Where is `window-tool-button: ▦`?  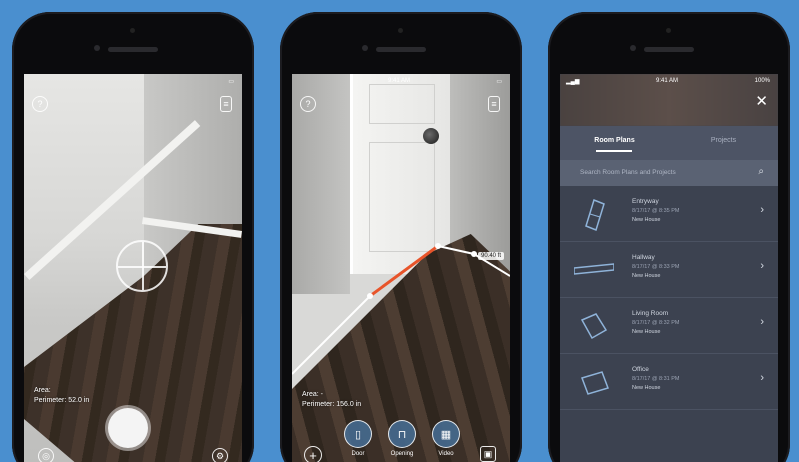 window-tool-button: ▦ is located at coordinates (446, 434).